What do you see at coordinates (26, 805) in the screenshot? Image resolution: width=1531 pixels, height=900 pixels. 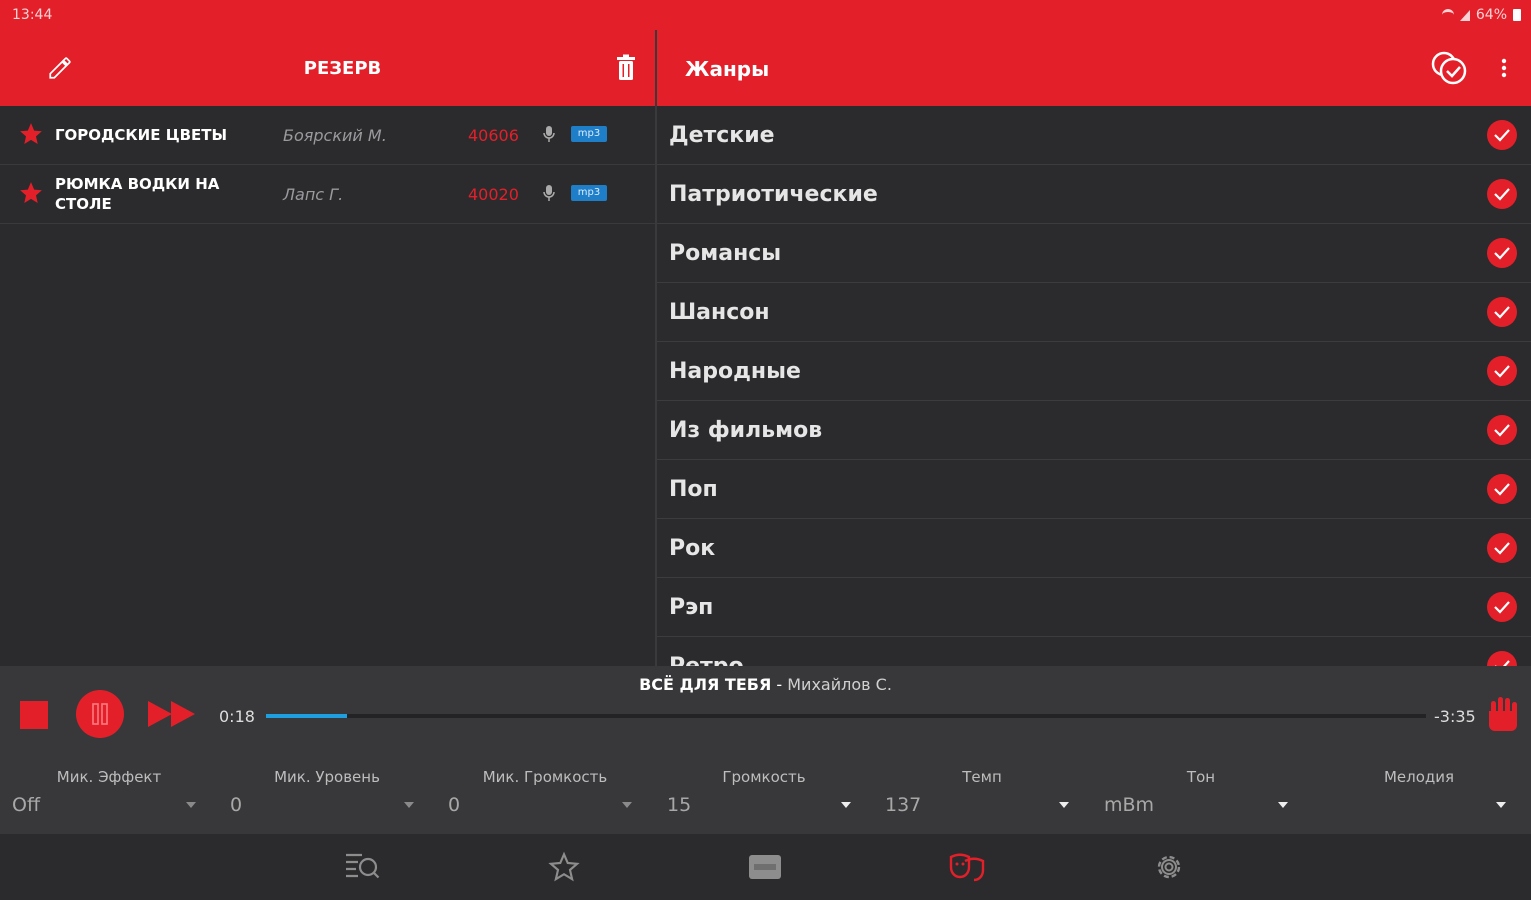 I see `mic-effect-value: Off` at bounding box center [26, 805].